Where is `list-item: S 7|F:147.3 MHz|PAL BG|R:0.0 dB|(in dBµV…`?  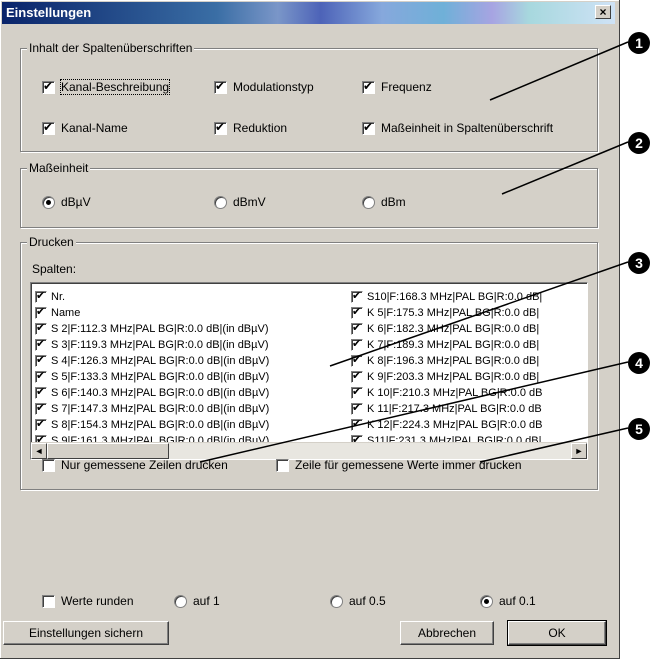
list-item: S 7|F:147.3 MHz|PAL BG|R:0.0 dB|(in dBµV… is located at coordinates (152, 409).